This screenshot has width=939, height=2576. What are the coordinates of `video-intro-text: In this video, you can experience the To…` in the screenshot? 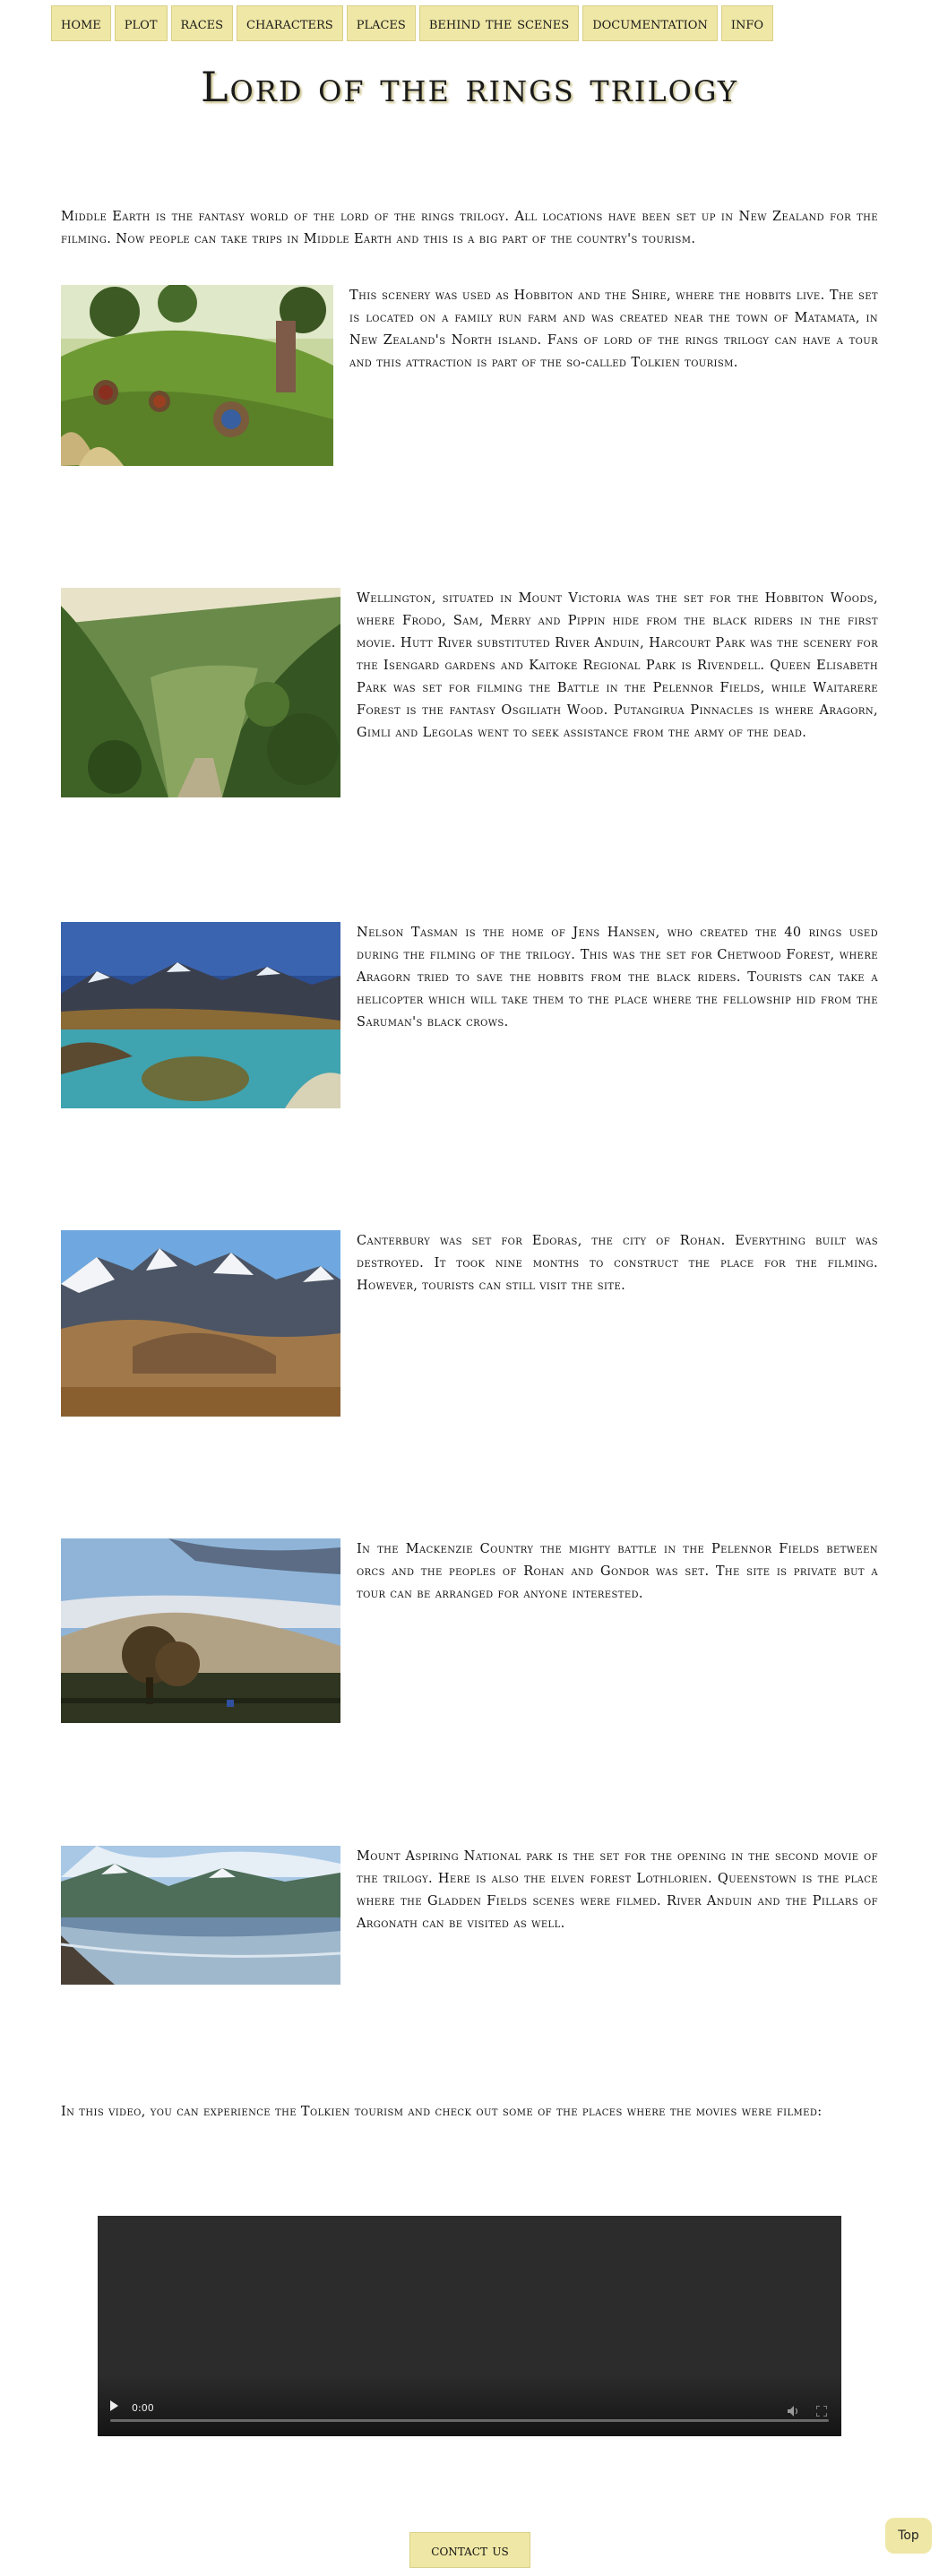 It's located at (442, 2112).